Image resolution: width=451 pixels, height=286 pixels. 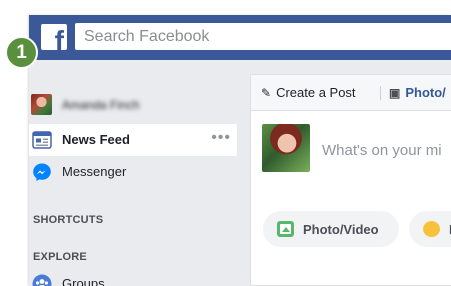 I want to click on top-bar: f Search Facebook, so click(x=240, y=37).